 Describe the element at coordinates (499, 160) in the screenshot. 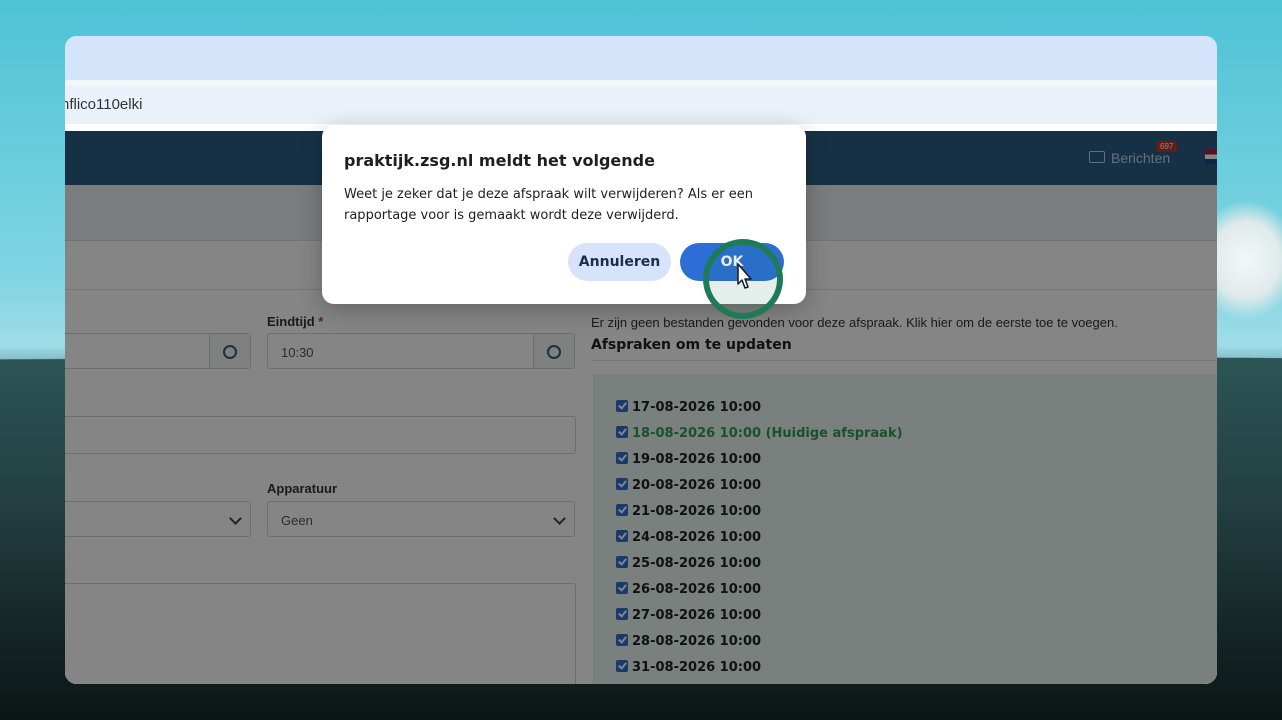

I see `dialog-title: praktijk.zsg.nl meldt het volgende` at that location.